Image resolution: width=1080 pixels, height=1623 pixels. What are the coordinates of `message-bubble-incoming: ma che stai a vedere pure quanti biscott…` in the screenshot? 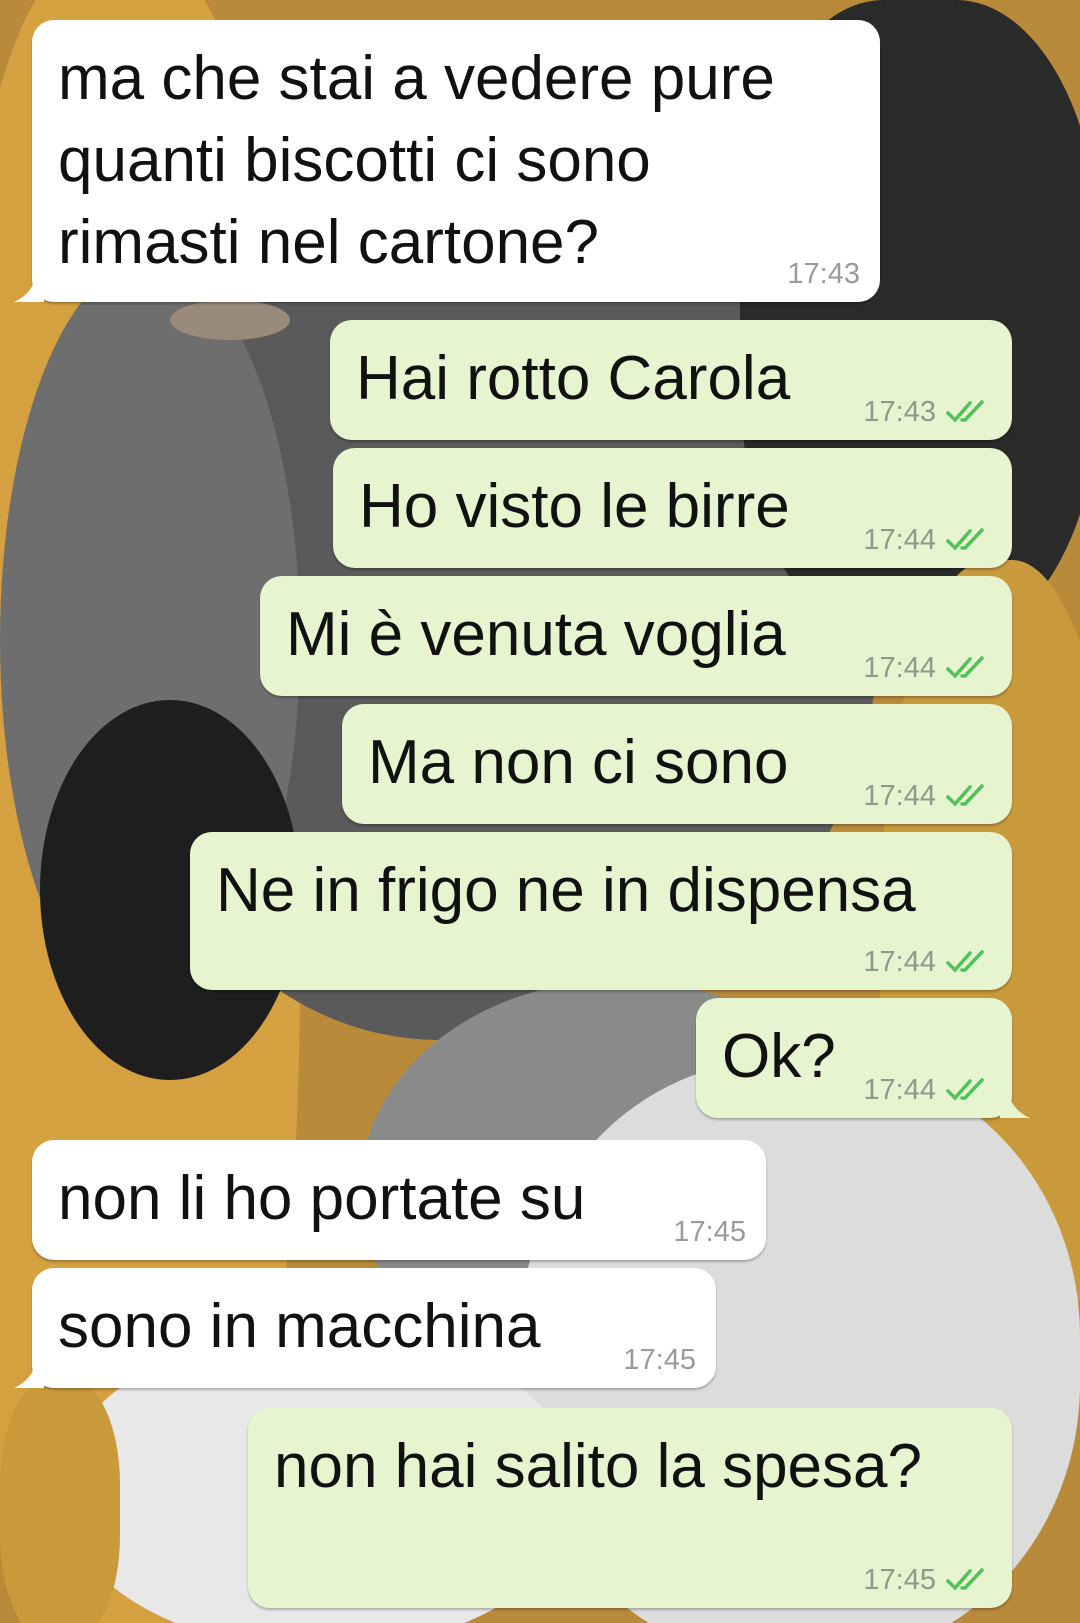 It's located at (447, 161).